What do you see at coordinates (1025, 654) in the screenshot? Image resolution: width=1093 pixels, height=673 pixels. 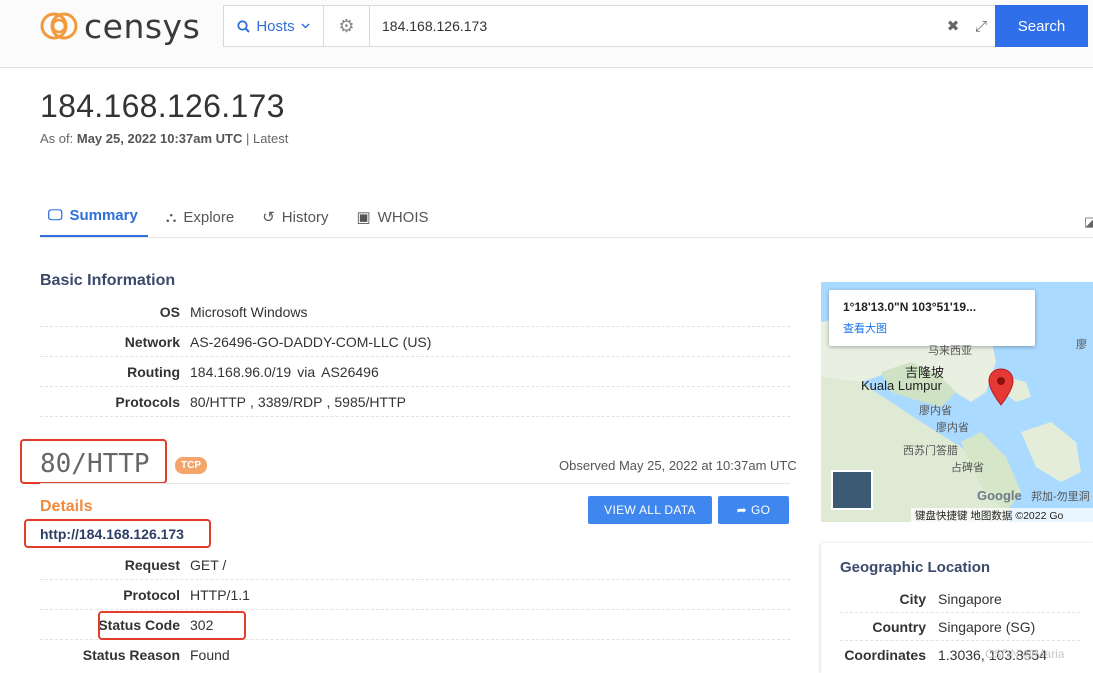 I see `watermark: CSDN @Maria` at bounding box center [1025, 654].